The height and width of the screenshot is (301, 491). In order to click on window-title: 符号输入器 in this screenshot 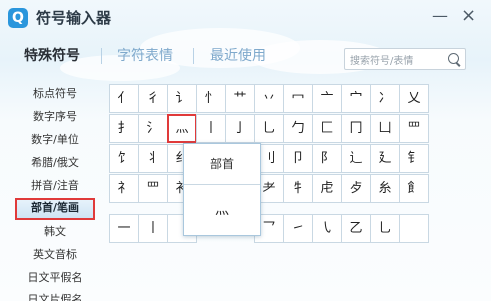, I will do `click(74, 18)`.